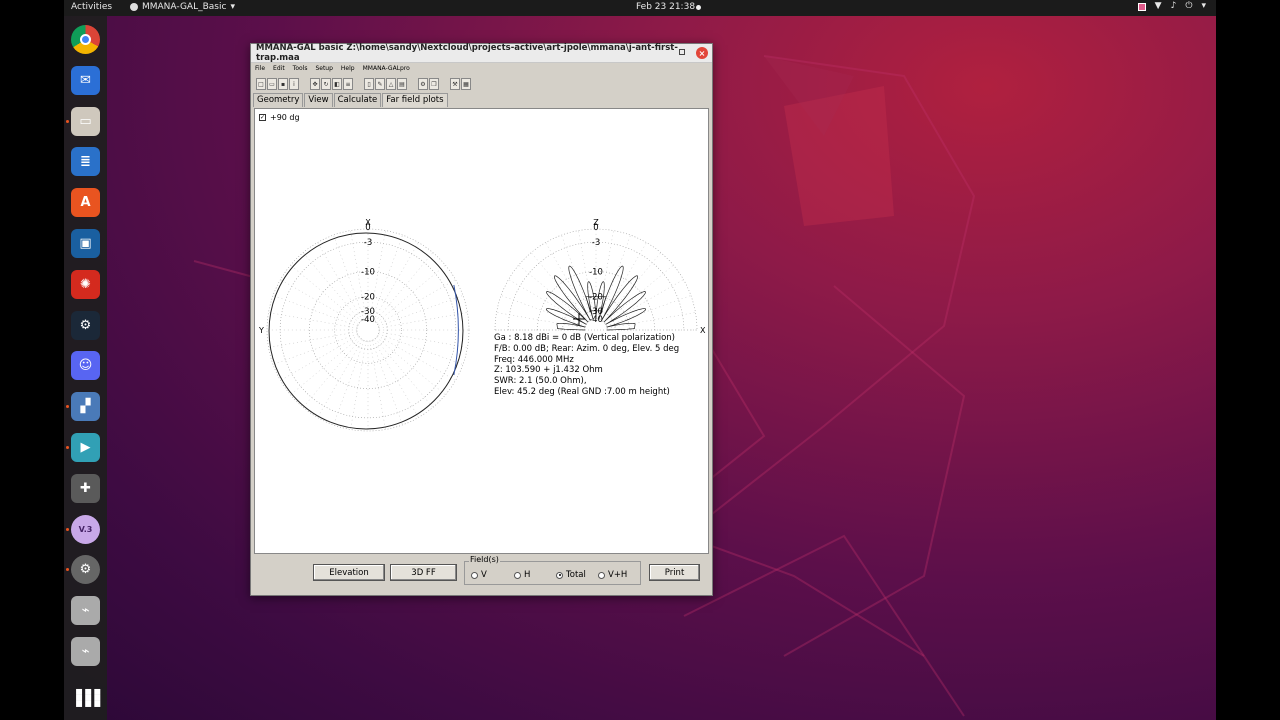 The image size is (1280, 720). What do you see at coordinates (85, 203) in the screenshot?
I see `dock-item-ubuntu-software: A` at bounding box center [85, 203].